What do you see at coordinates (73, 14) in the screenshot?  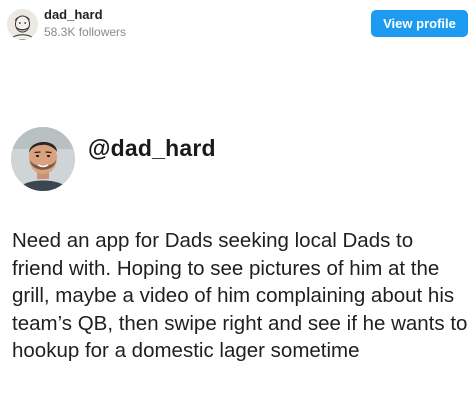 I see `account-name: dad_hard` at bounding box center [73, 14].